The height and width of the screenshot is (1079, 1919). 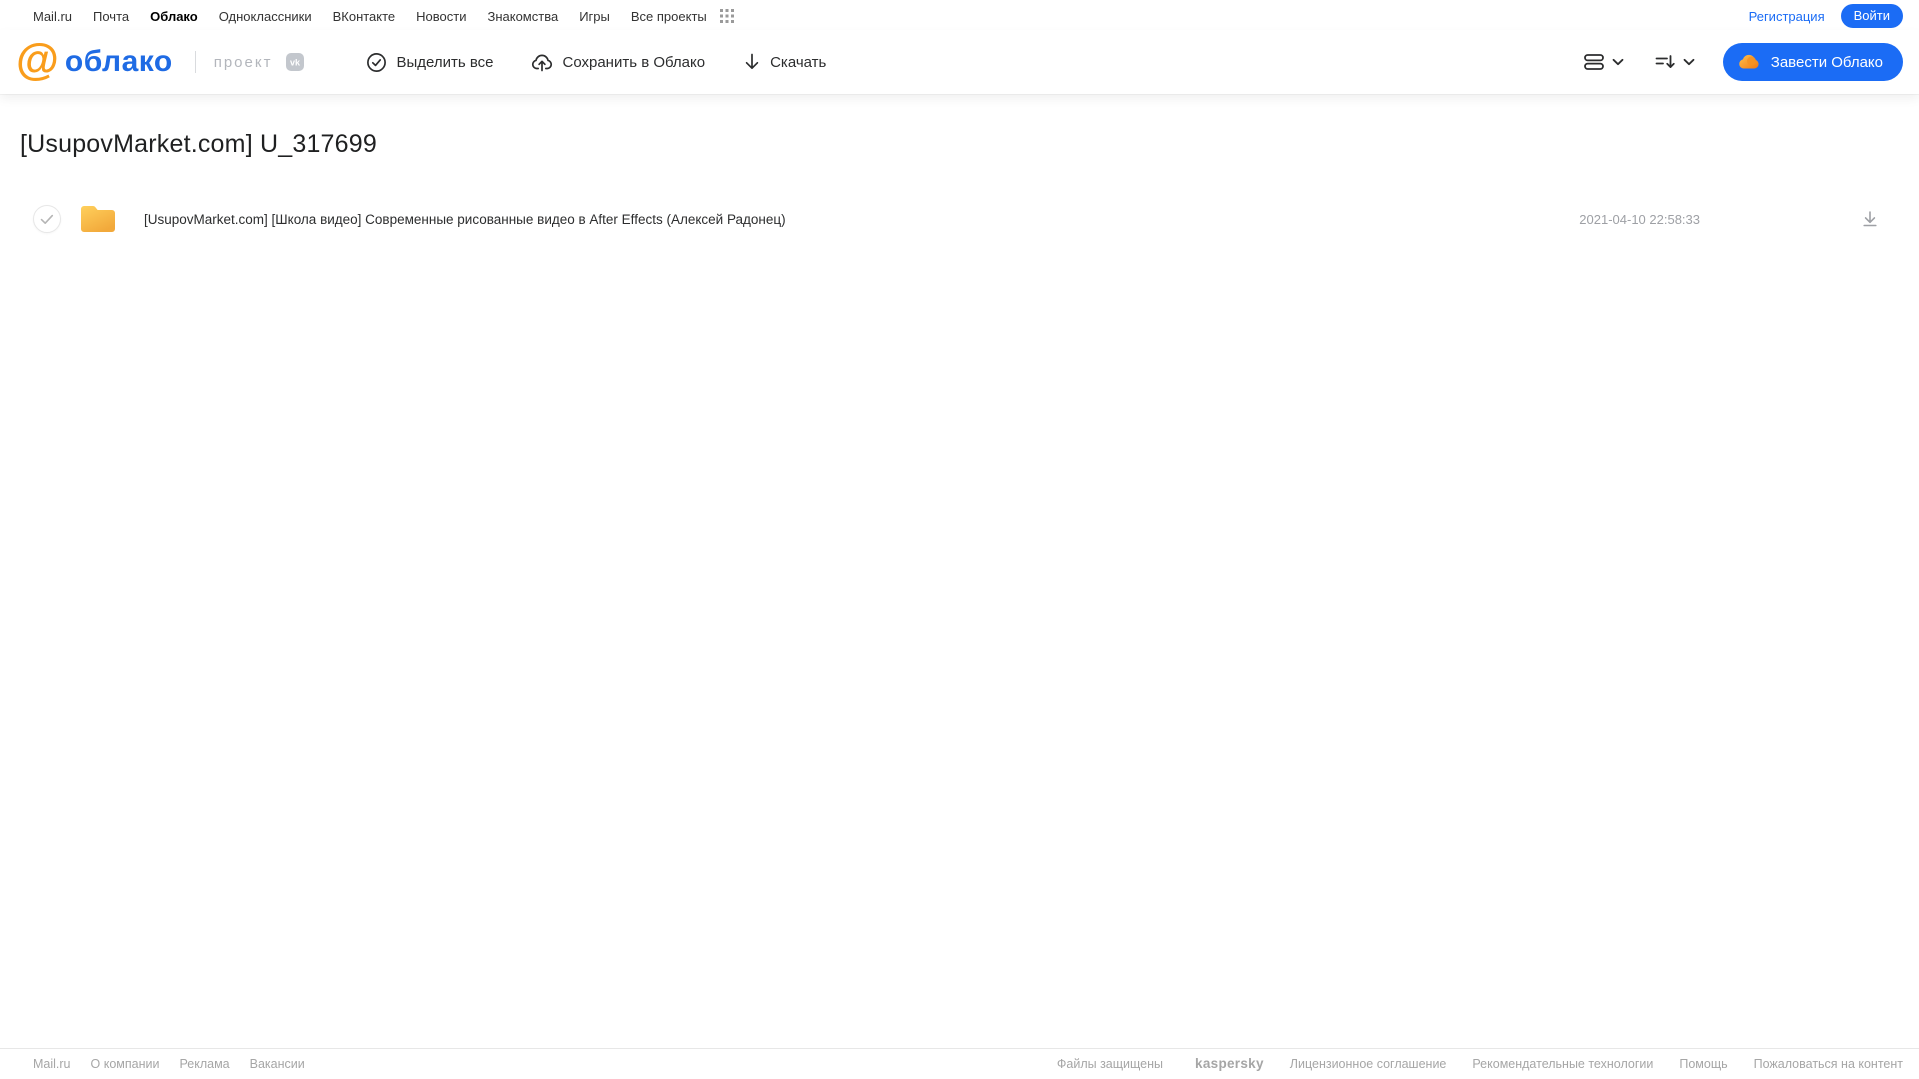 What do you see at coordinates (542, 62) in the screenshot?
I see `cloud-upload-icon` at bounding box center [542, 62].